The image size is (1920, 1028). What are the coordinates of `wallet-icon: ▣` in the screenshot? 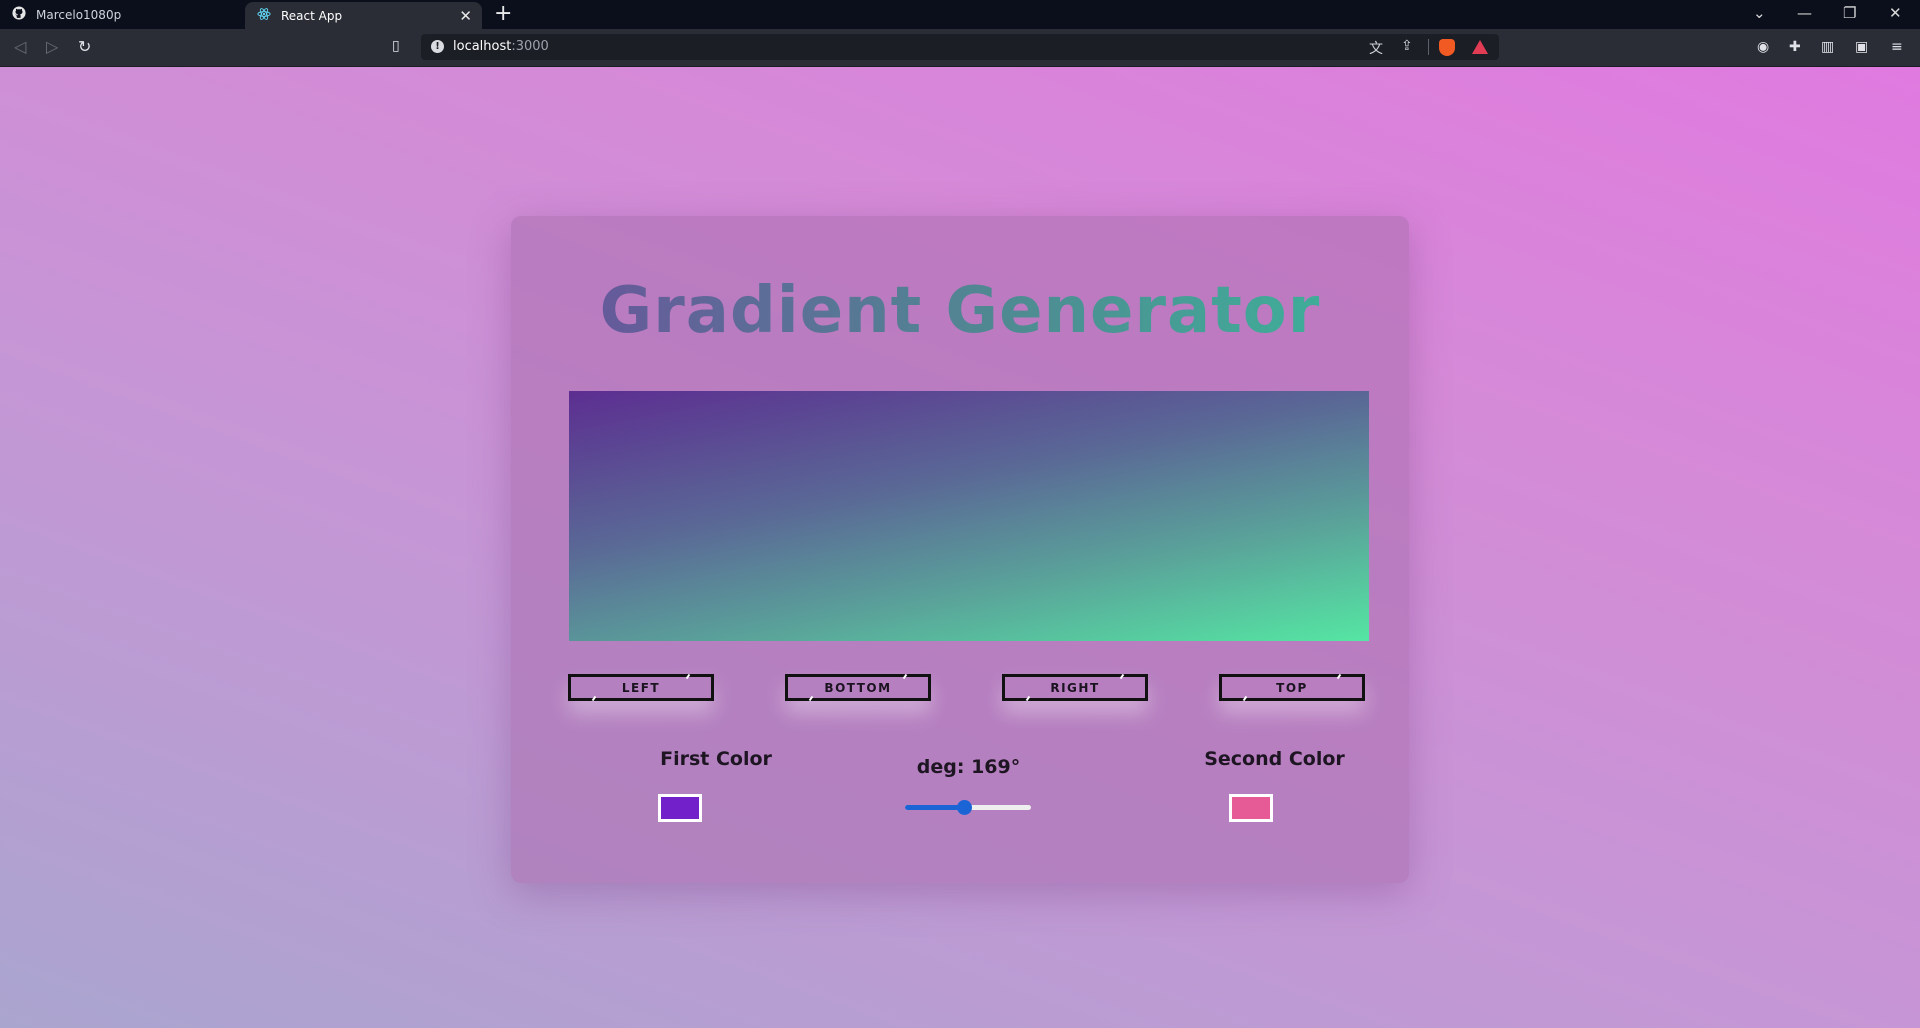 It's located at (1861, 47).